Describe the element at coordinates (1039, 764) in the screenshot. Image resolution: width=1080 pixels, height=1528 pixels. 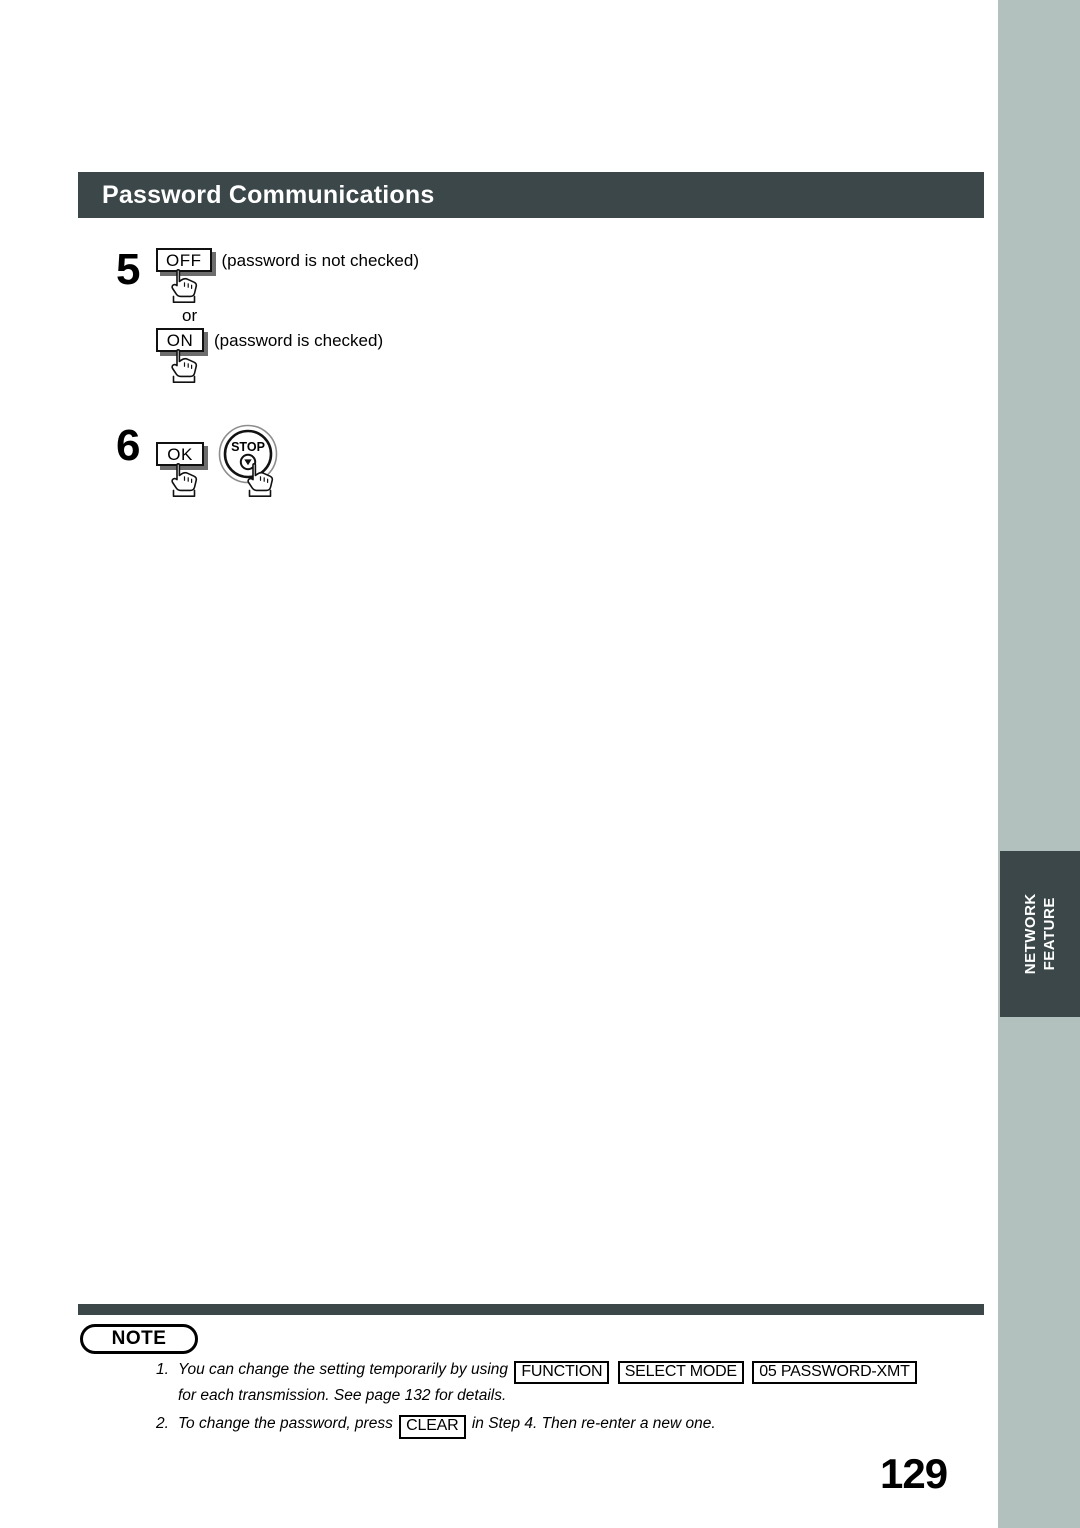
I see `page-edge-band` at that location.